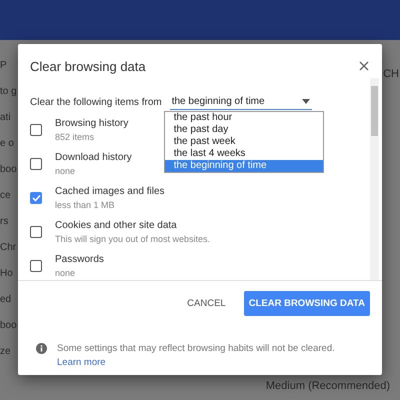  I want to click on item-label: Passwords, so click(79, 259).